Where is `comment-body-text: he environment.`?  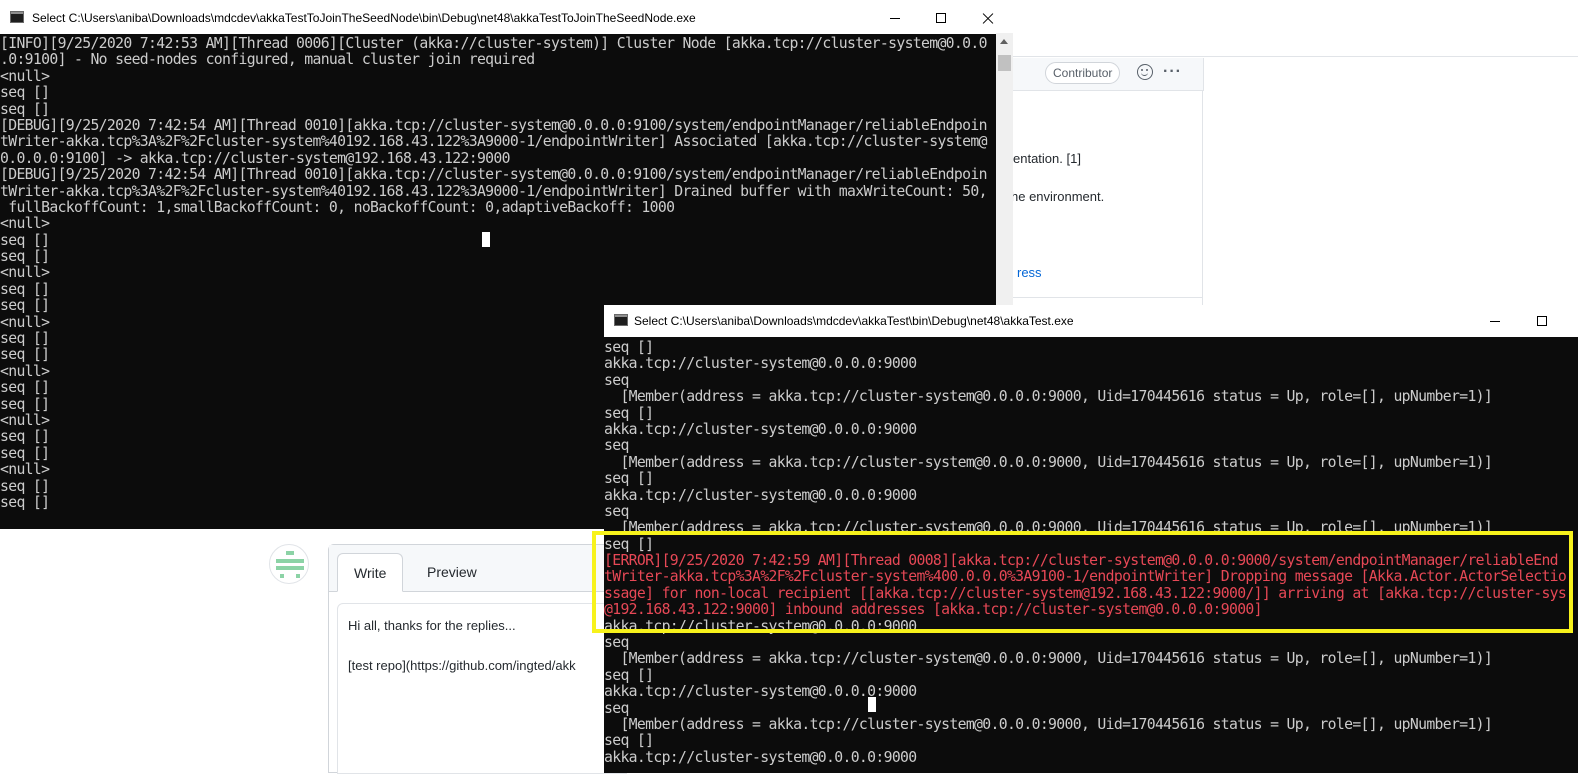
comment-body-text: he environment. is located at coordinates (1058, 196).